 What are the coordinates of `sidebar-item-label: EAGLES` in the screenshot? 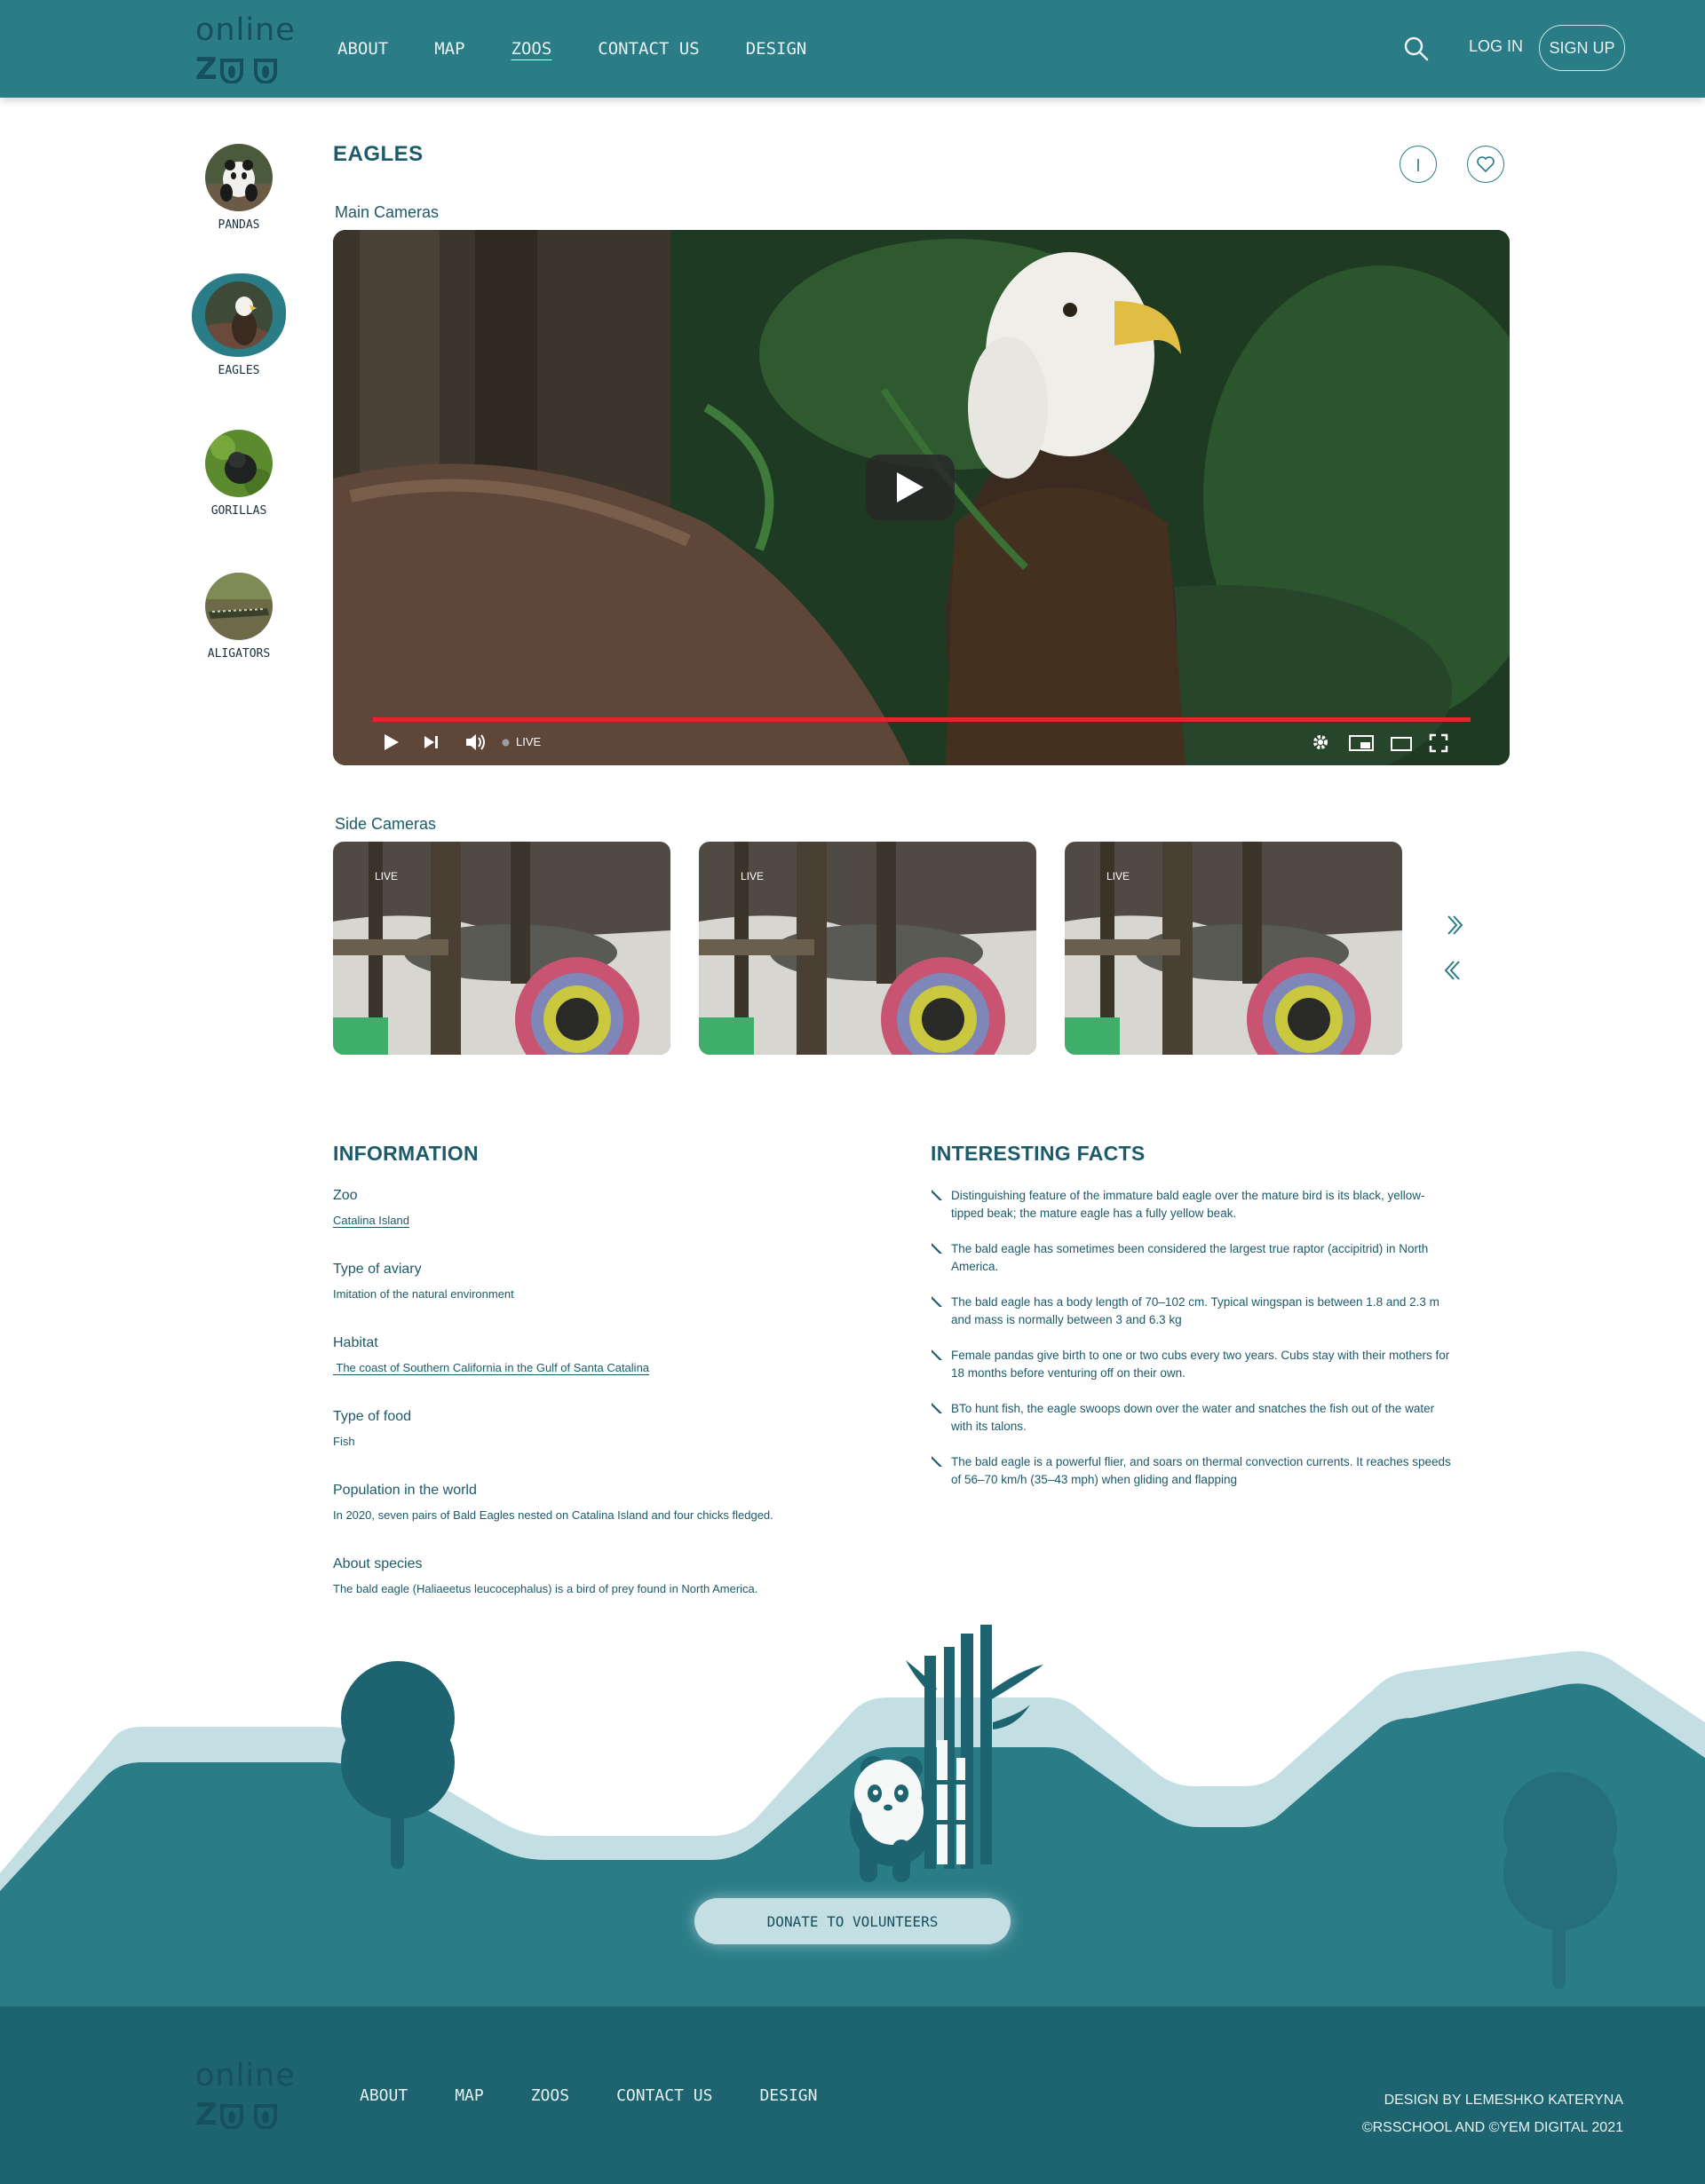 It's located at (239, 370).